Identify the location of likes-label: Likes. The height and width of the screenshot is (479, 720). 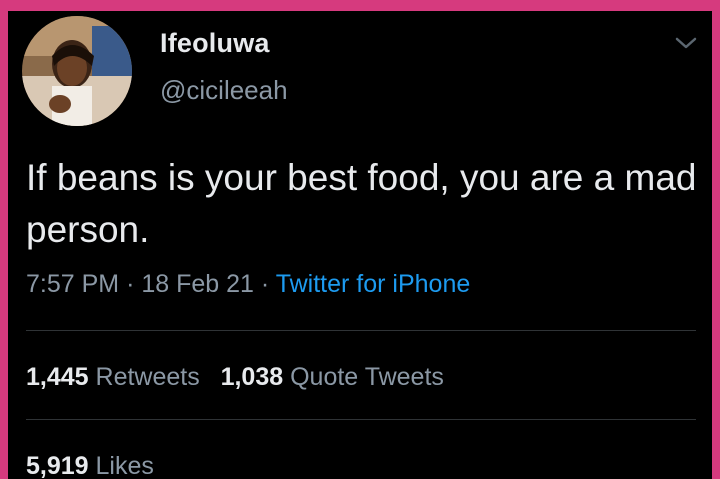
(124, 465).